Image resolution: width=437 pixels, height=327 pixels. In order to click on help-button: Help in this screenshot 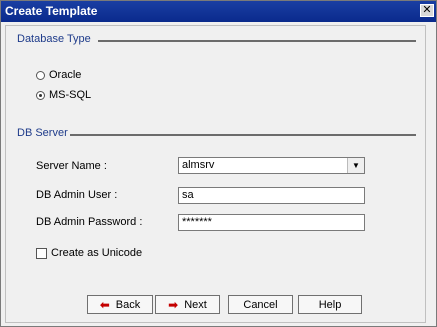, I will do `click(330, 304)`.